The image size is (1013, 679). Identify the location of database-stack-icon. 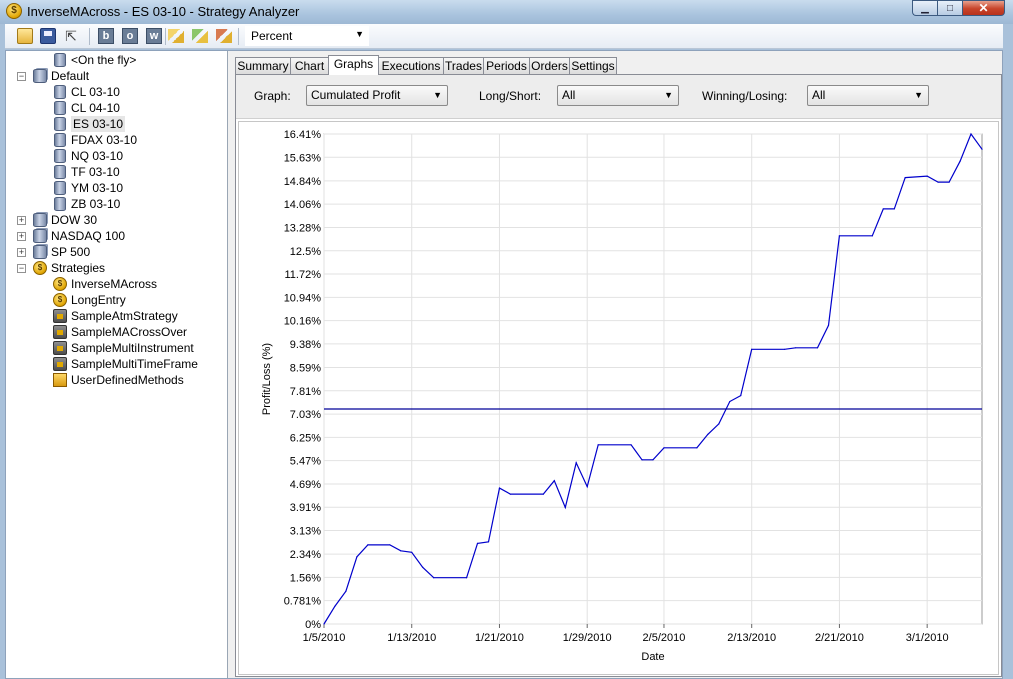
(40, 76).